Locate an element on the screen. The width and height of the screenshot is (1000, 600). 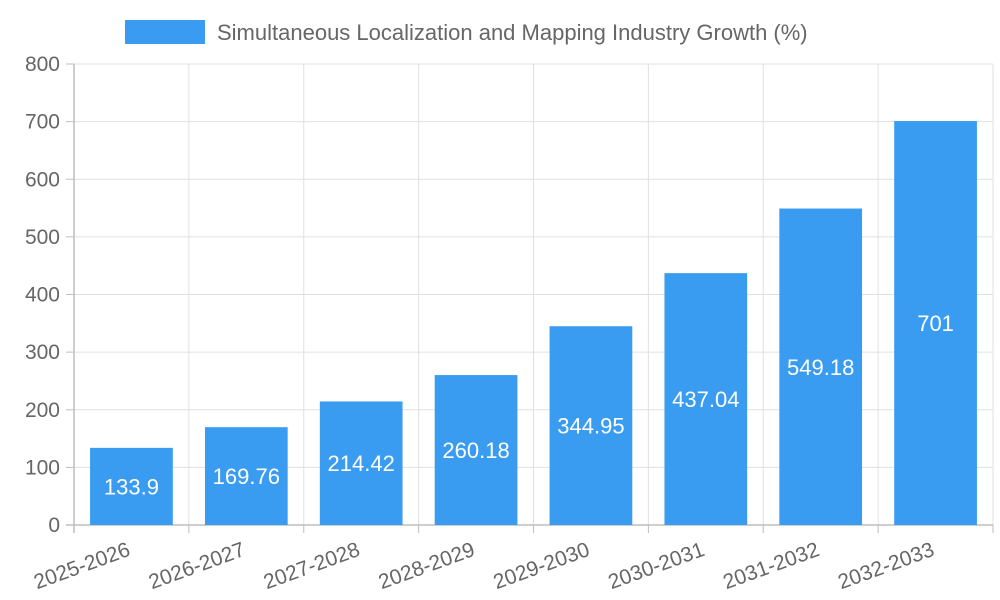
y-axis-ticks: 0 100 200 300 400 500 600 700 800 is located at coordinates (42, 295).